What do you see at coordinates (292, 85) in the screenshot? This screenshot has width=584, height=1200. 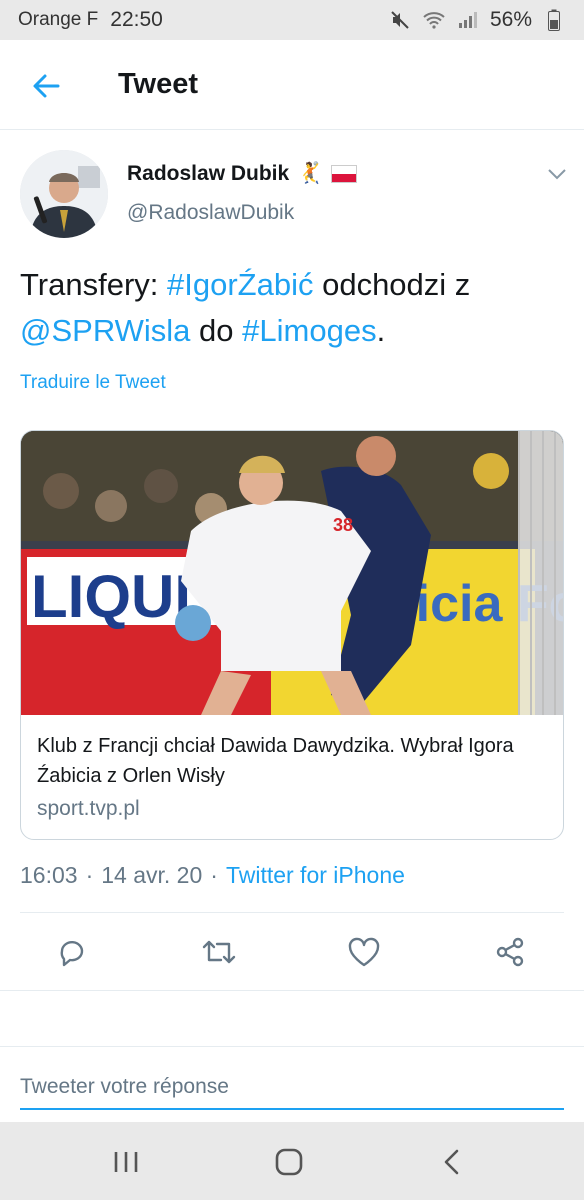 I see `app-header: Tweet` at bounding box center [292, 85].